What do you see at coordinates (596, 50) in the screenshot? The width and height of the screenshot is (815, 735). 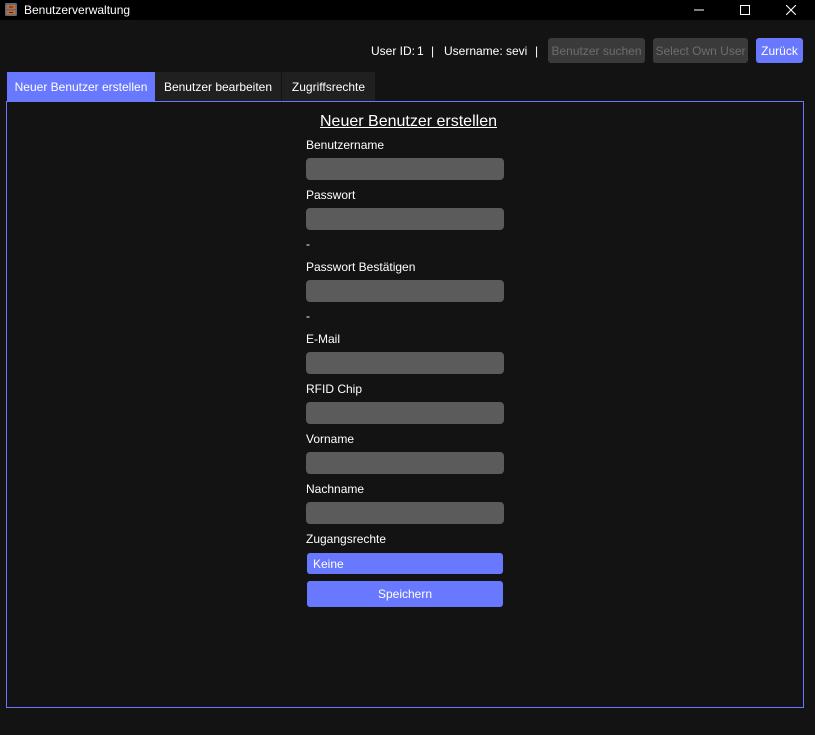 I see `search-user-button: Benutzer suchen` at bounding box center [596, 50].